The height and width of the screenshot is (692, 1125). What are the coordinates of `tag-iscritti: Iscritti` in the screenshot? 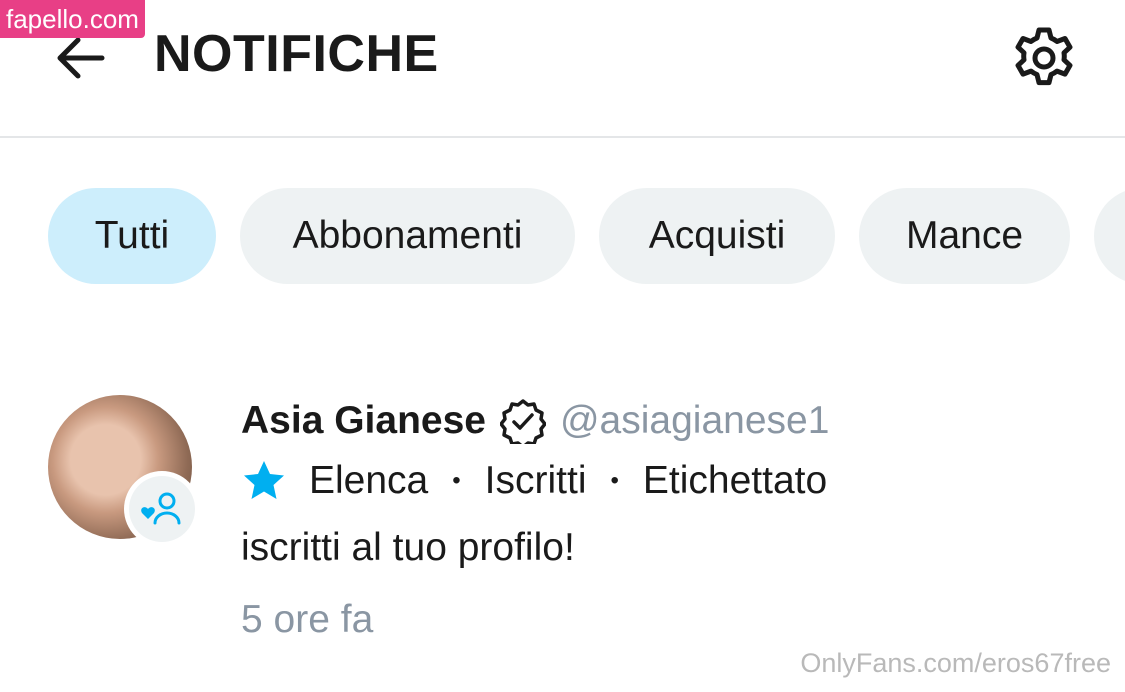 It's located at (536, 481).